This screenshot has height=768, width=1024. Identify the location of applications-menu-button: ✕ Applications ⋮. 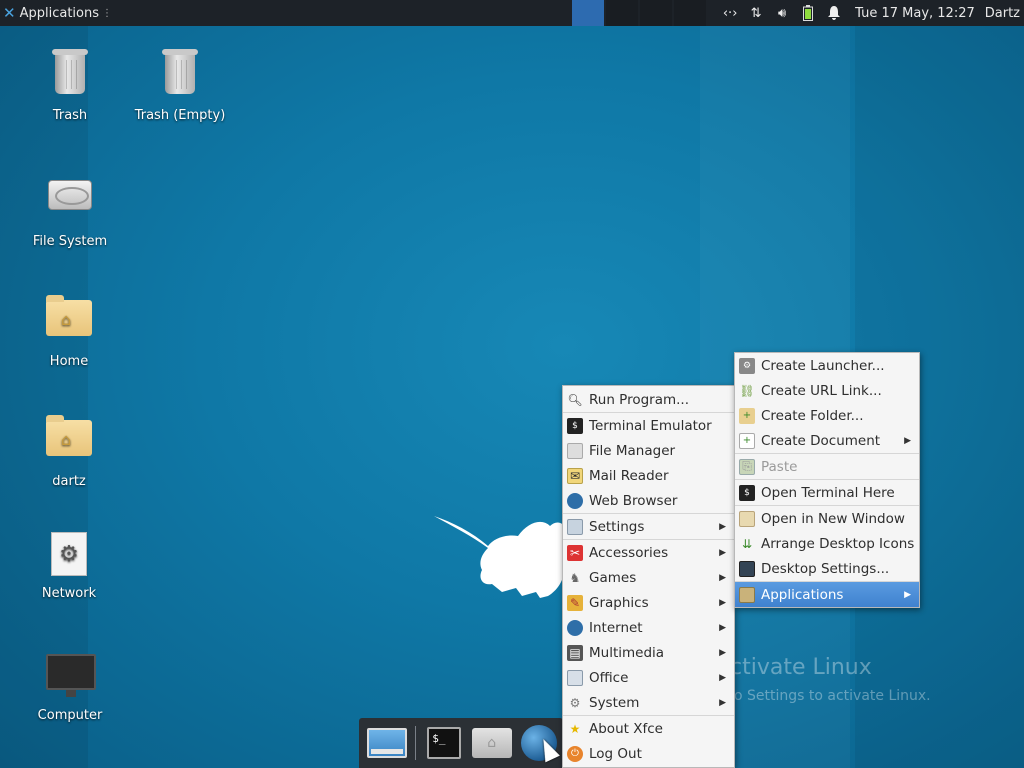
(57, 13).